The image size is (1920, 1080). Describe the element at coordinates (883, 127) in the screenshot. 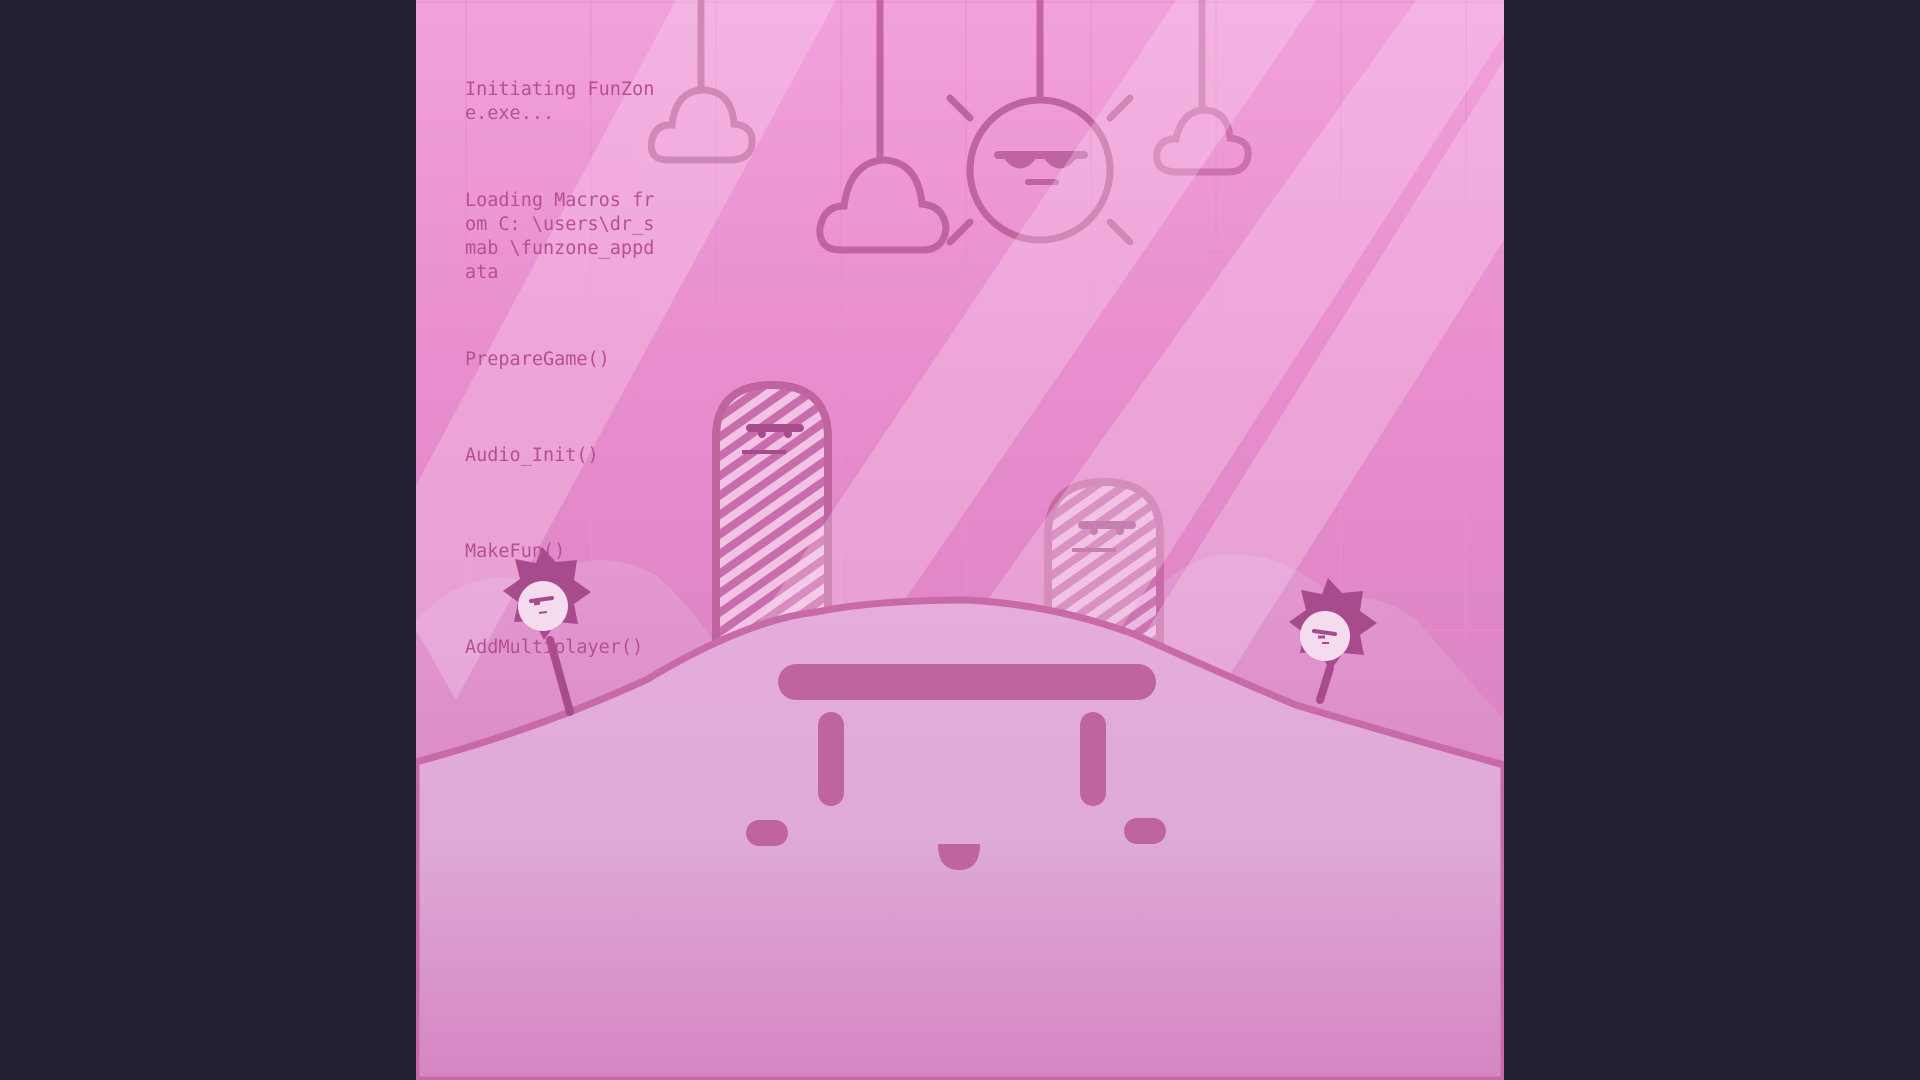

I see `hanging-cloud-icon` at that location.